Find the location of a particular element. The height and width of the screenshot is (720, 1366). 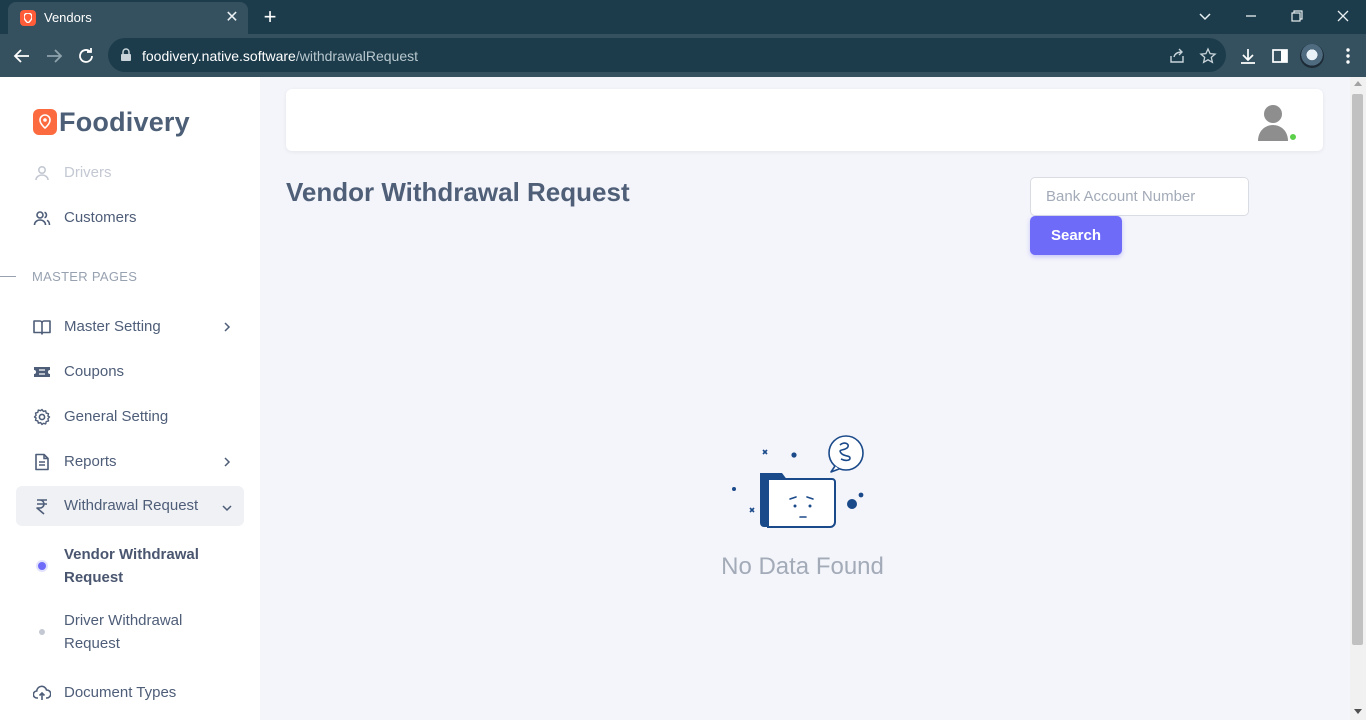

chevron-down-icon is located at coordinates (227, 508).